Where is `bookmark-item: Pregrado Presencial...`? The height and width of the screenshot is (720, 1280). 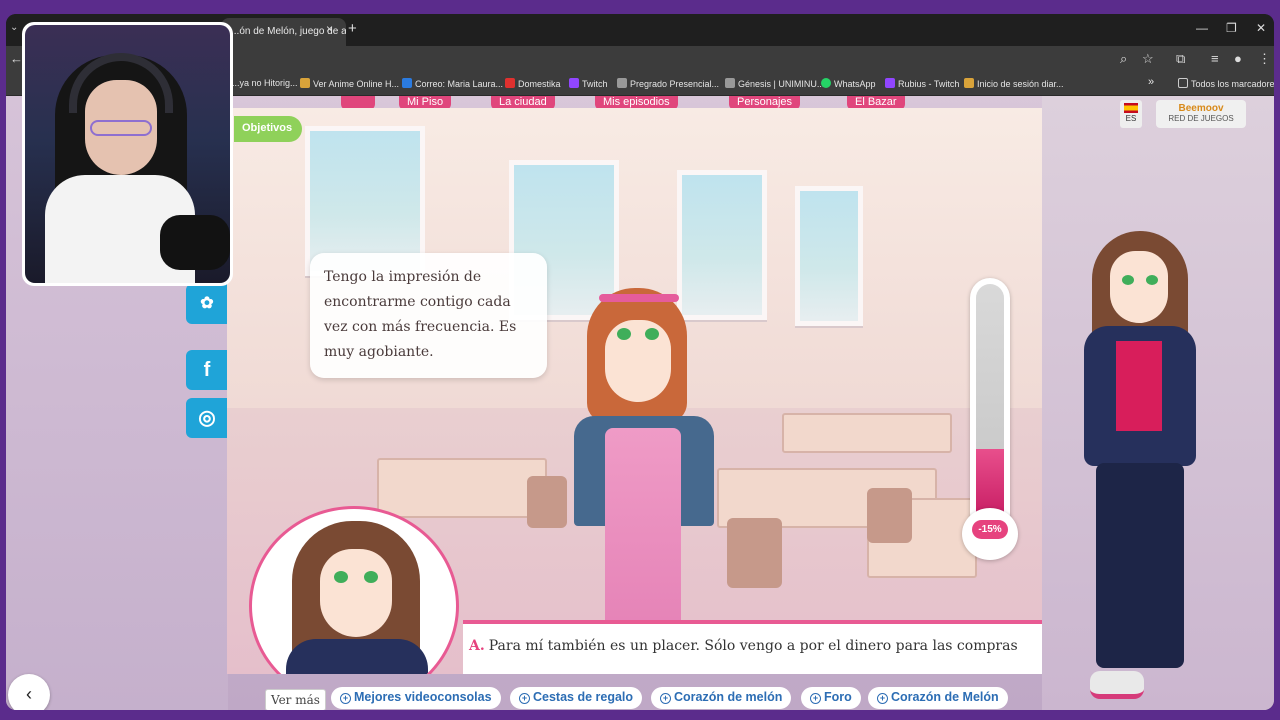
bookmark-item: Pregrado Presencial... is located at coordinates (668, 83).